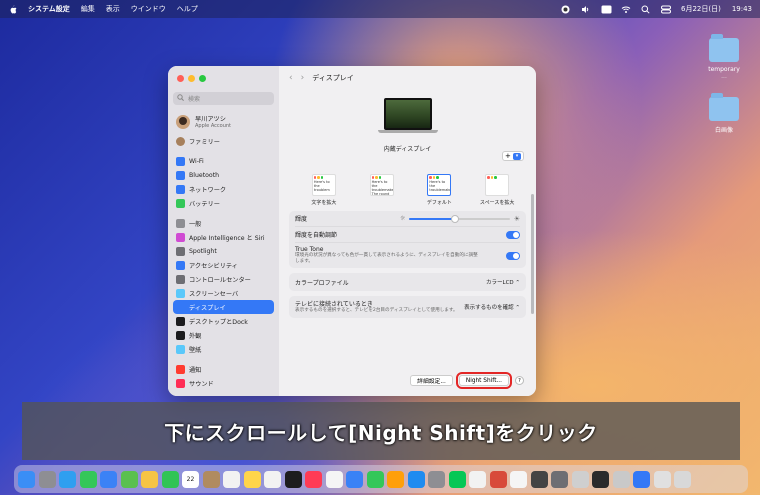 Image resolution: width=760 pixels, height=495 pixels. I want to click on add-display-button: + ▾, so click(513, 156).